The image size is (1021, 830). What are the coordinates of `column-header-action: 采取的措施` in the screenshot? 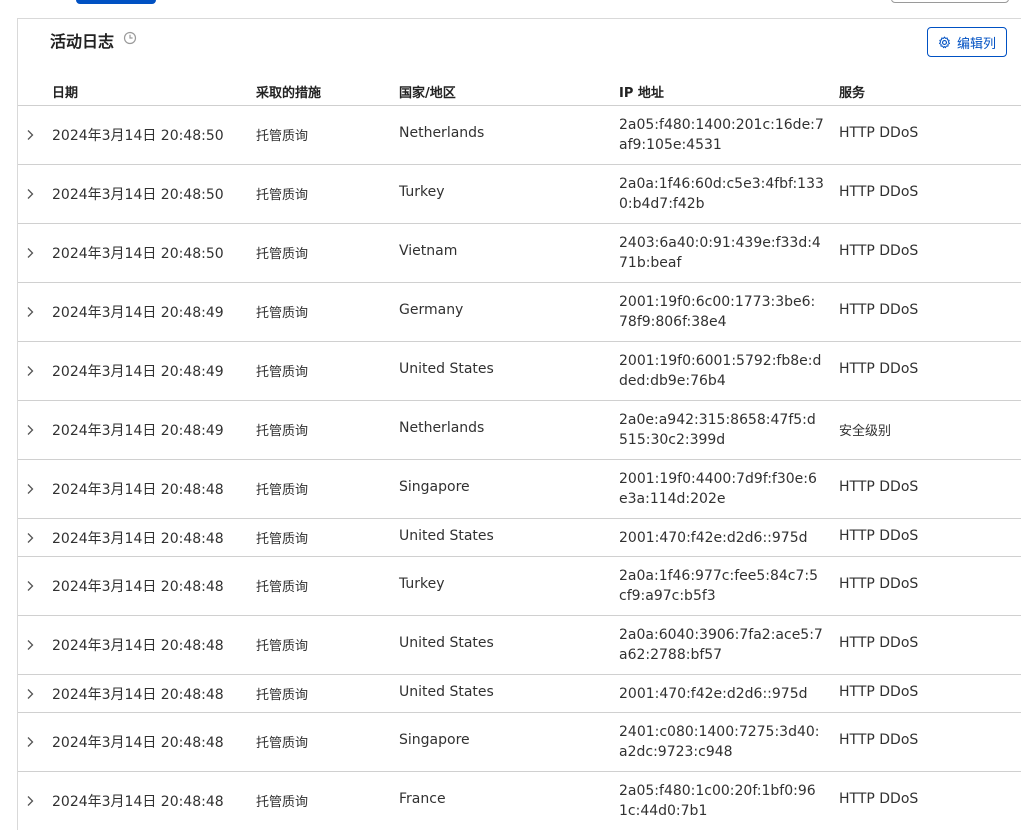 It's located at (288, 91).